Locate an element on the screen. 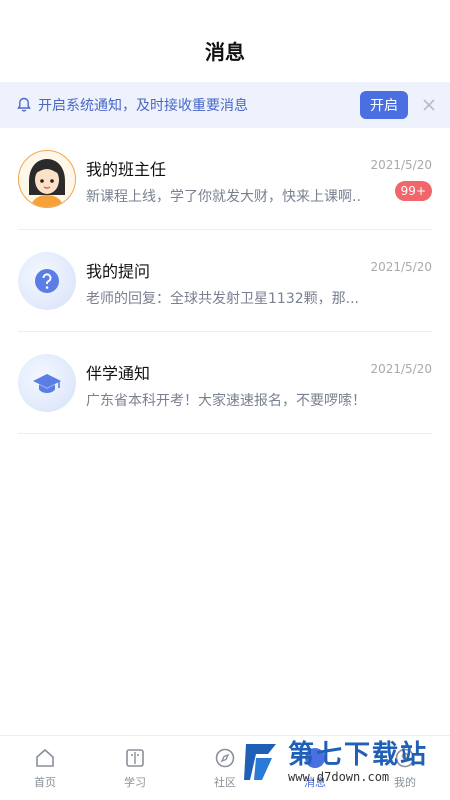 Image resolution: width=450 pixels, height=800 pixels. message-title: 我的提问 is located at coordinates (118, 271).